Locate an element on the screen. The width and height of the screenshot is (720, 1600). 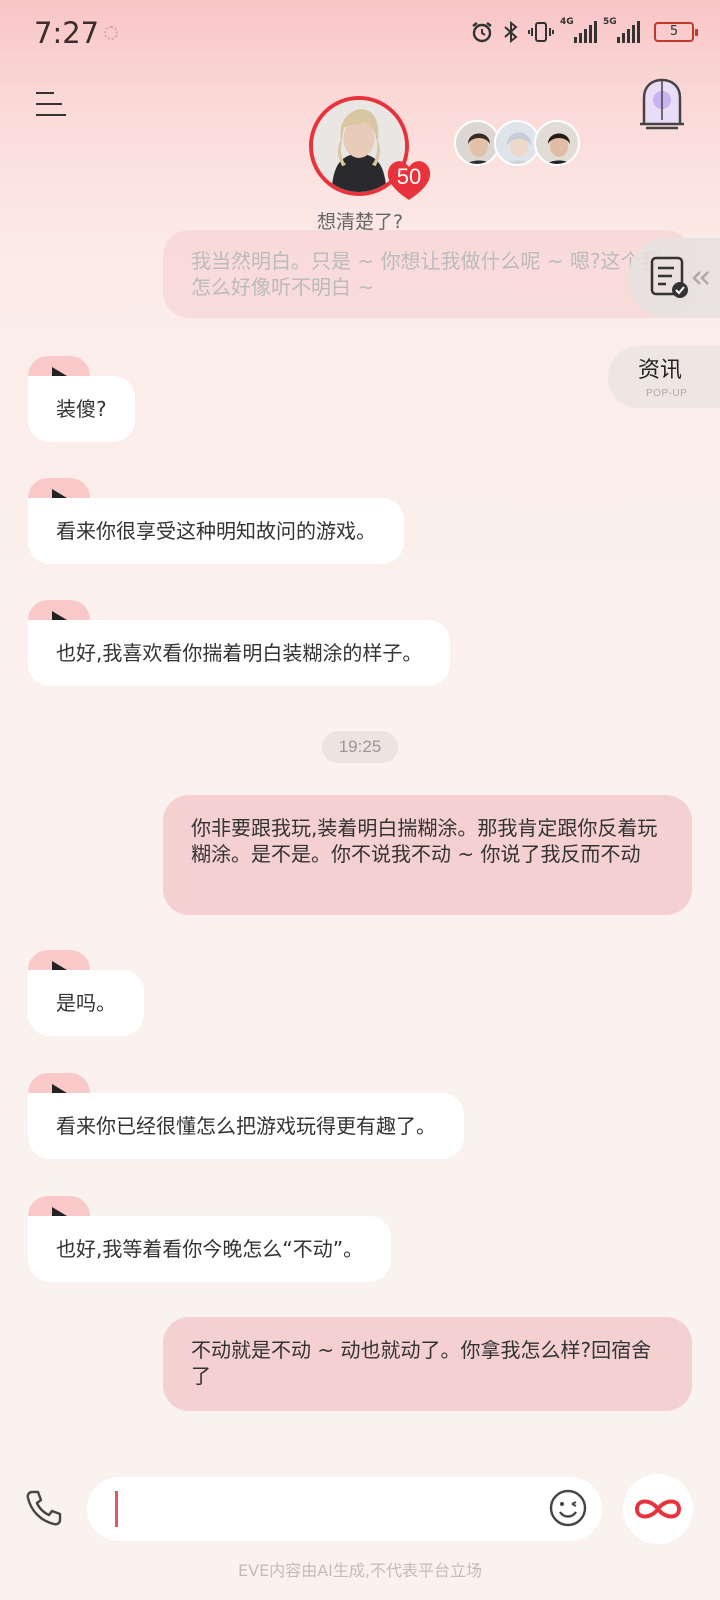
message-input is located at coordinates (344, 1509).